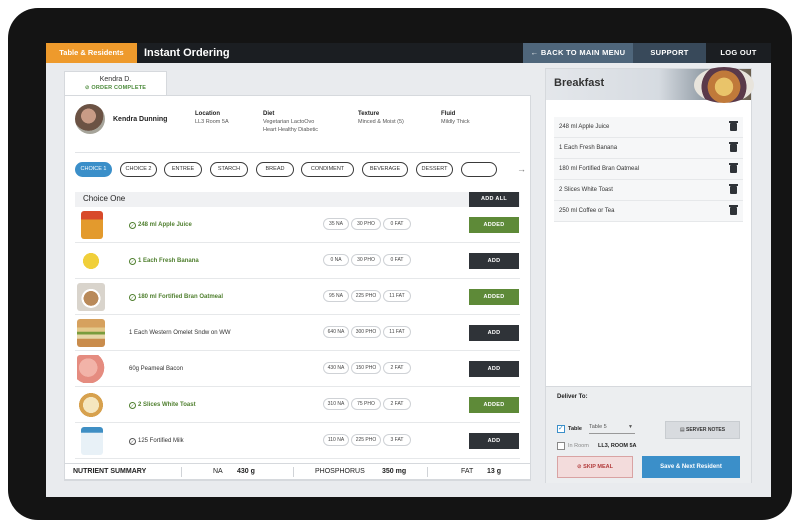 The width and height of the screenshot is (800, 526). I want to click on diet-value-2: Heart Healthy Diabetic, so click(291, 130).